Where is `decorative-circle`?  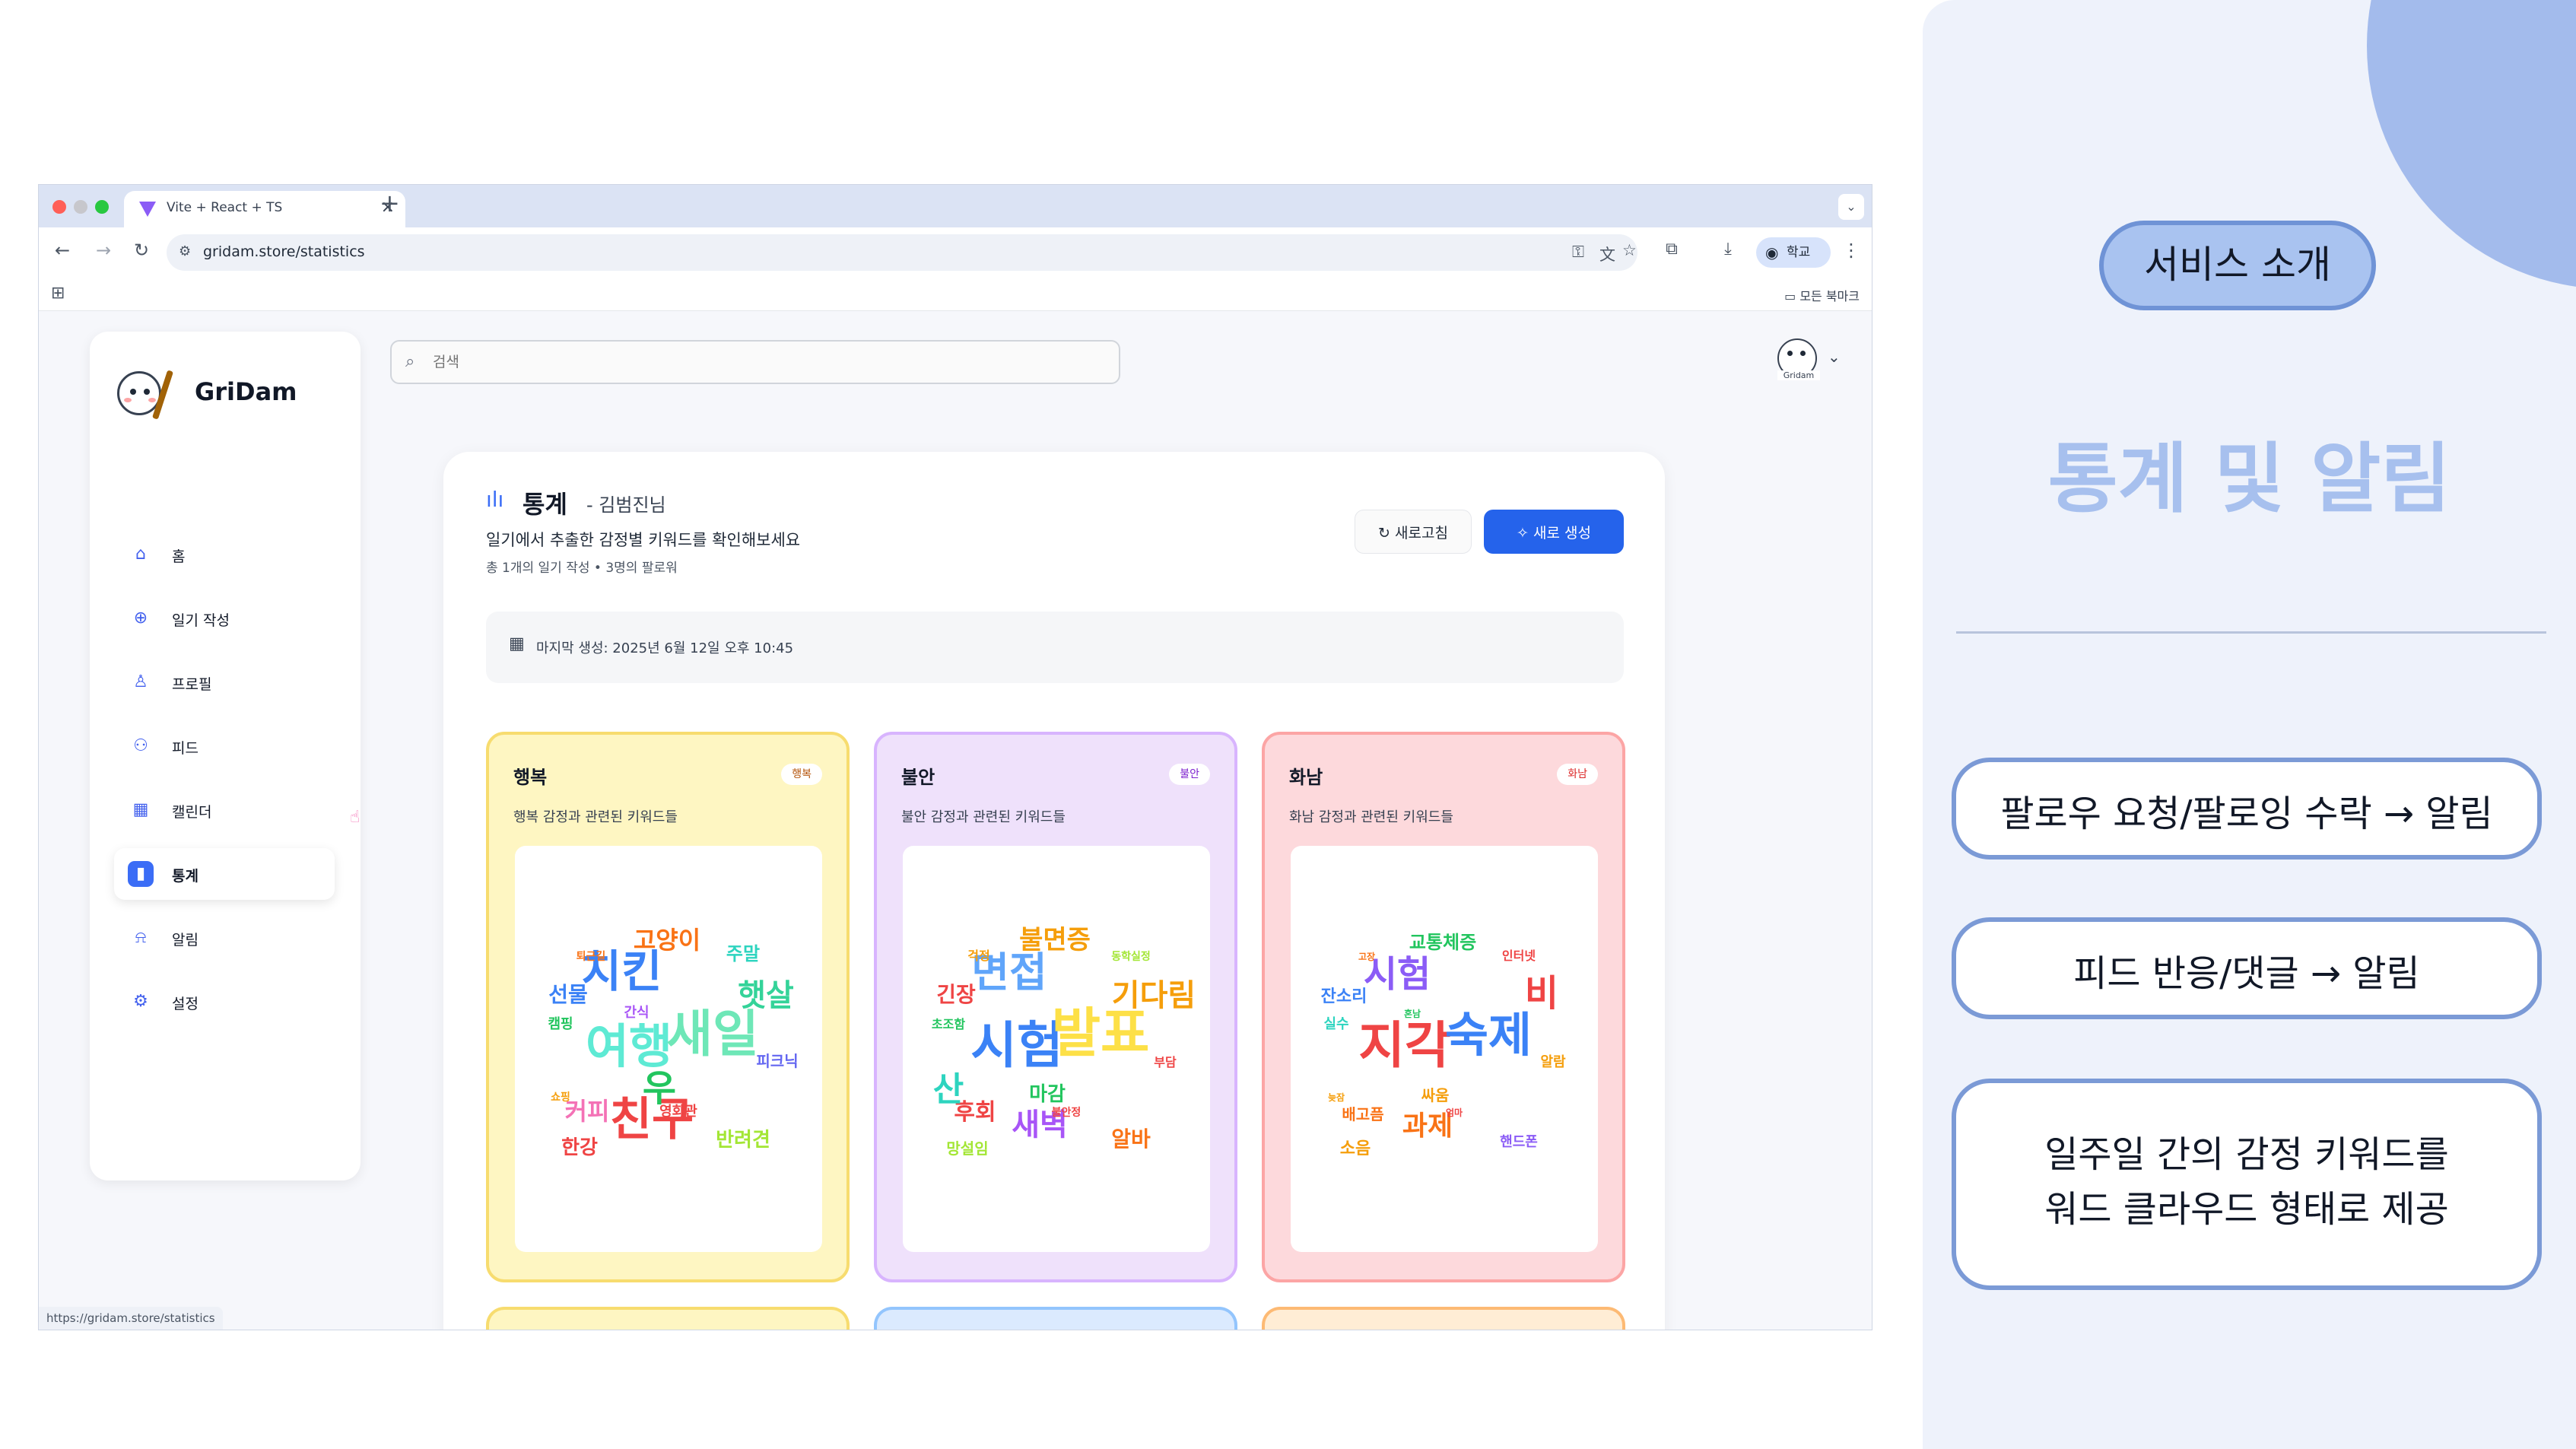
decorative-circle is located at coordinates (2471, 144).